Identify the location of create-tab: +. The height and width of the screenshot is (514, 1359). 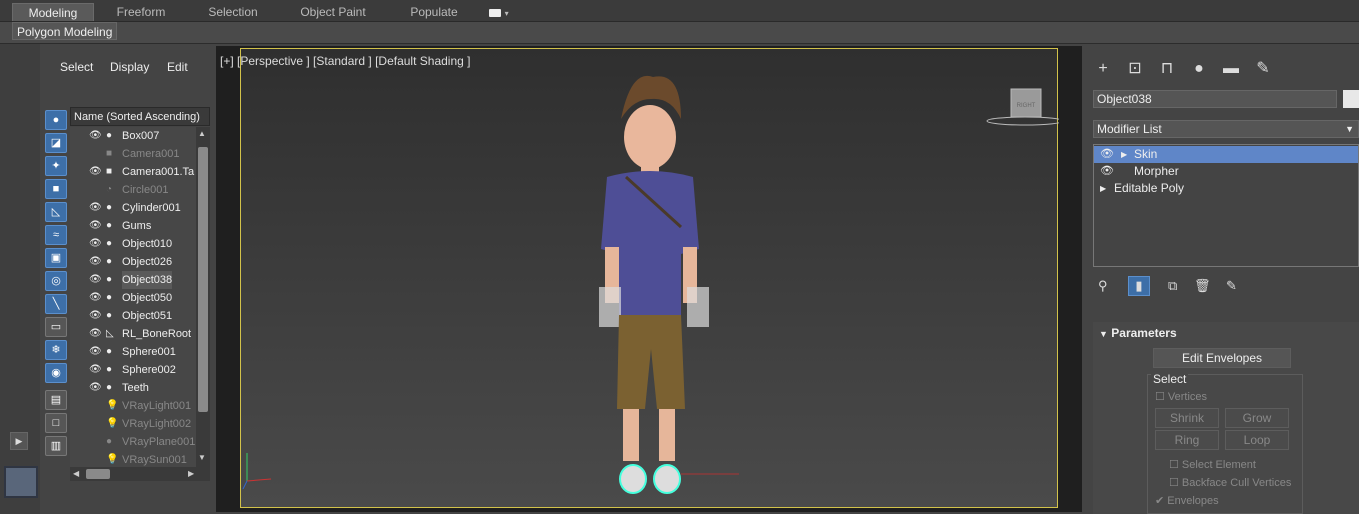
(1103, 69).